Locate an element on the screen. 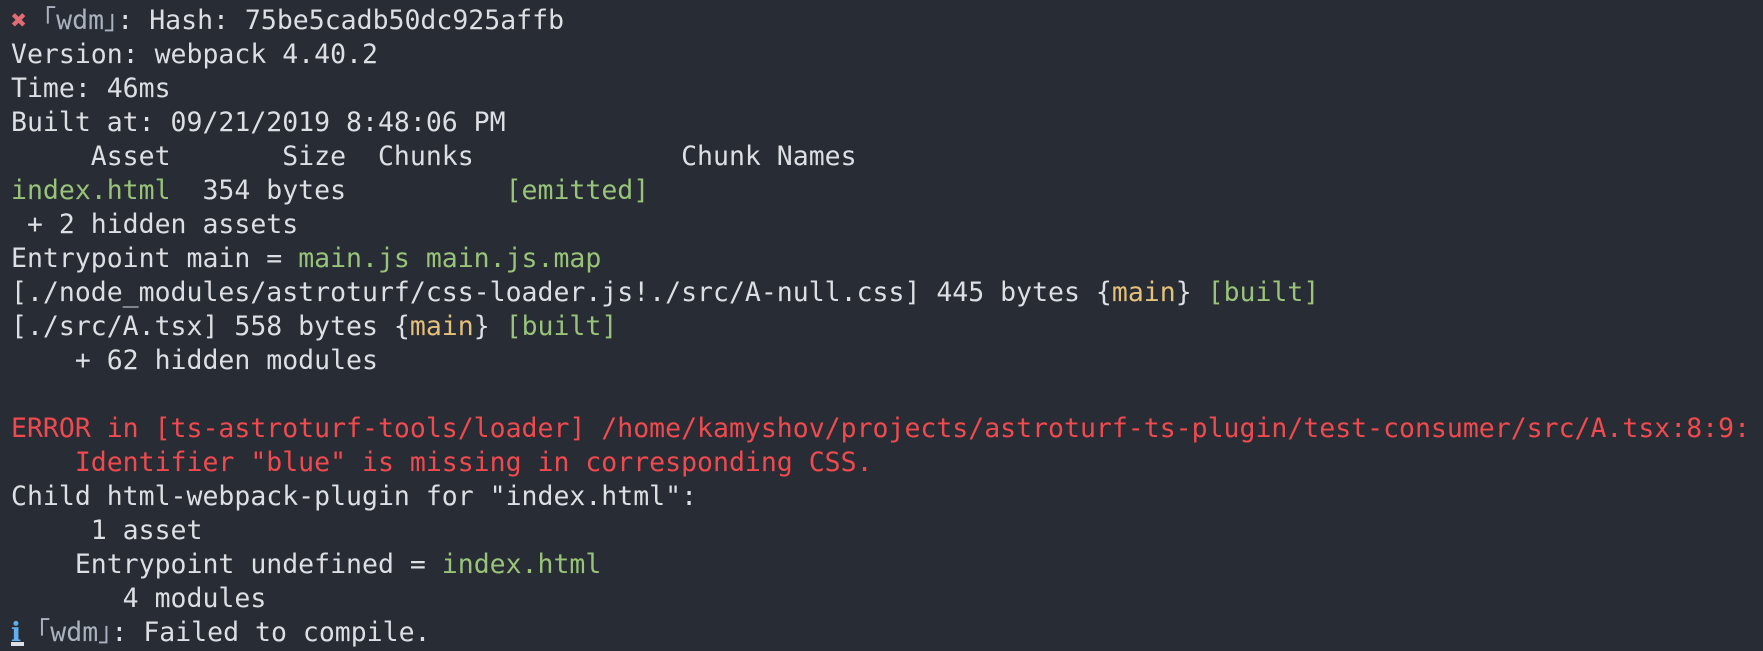 The image size is (1763, 651). asset-row-index-html: index.html 354 bytes [emitted] is located at coordinates (887, 191).